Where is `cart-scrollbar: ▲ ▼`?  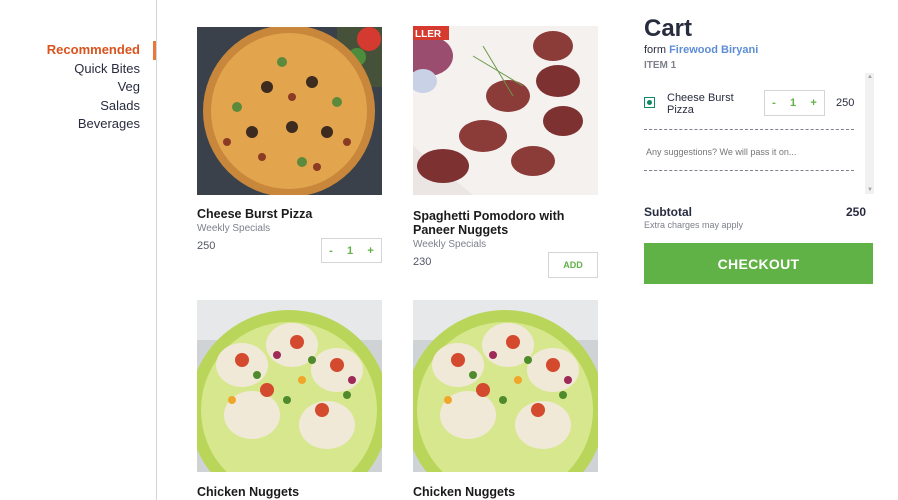 cart-scrollbar: ▲ ▼ is located at coordinates (869, 133).